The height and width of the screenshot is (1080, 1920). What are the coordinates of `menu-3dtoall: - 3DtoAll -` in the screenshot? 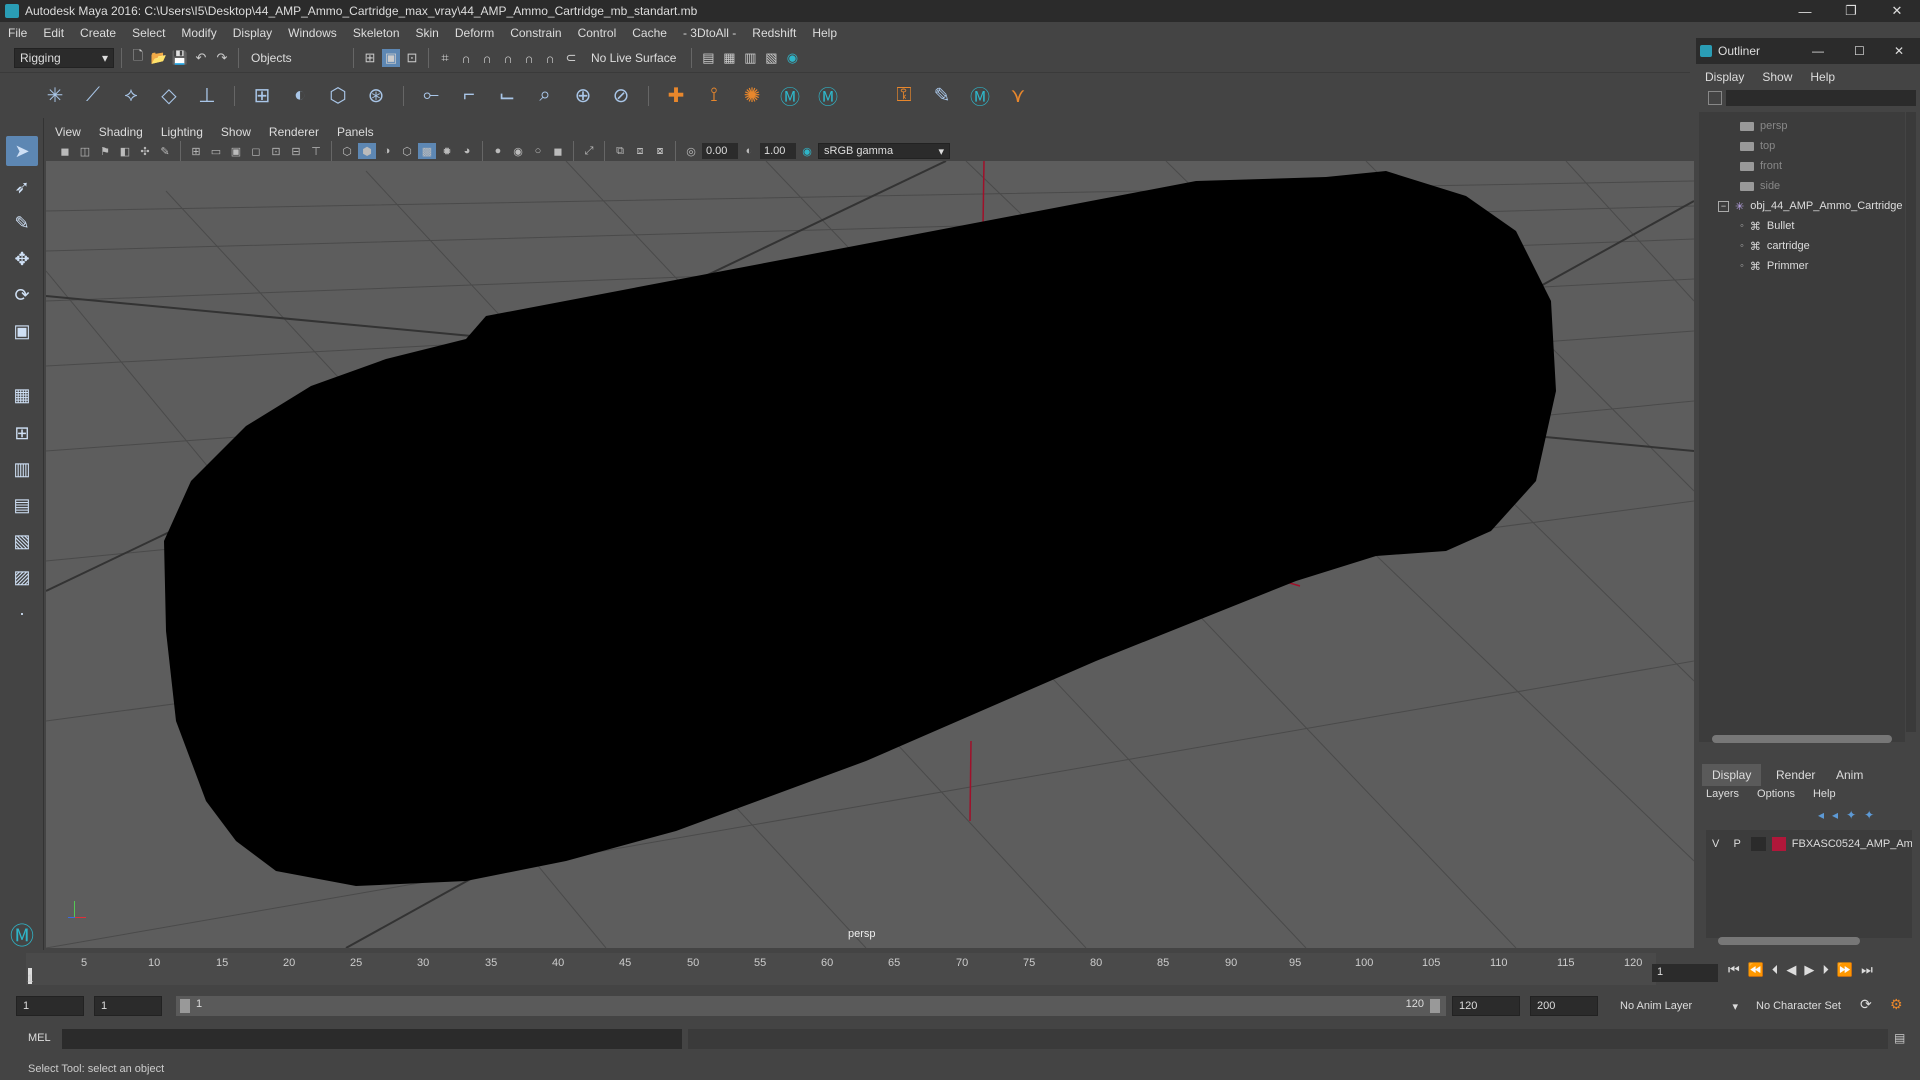 It's located at (709, 33).